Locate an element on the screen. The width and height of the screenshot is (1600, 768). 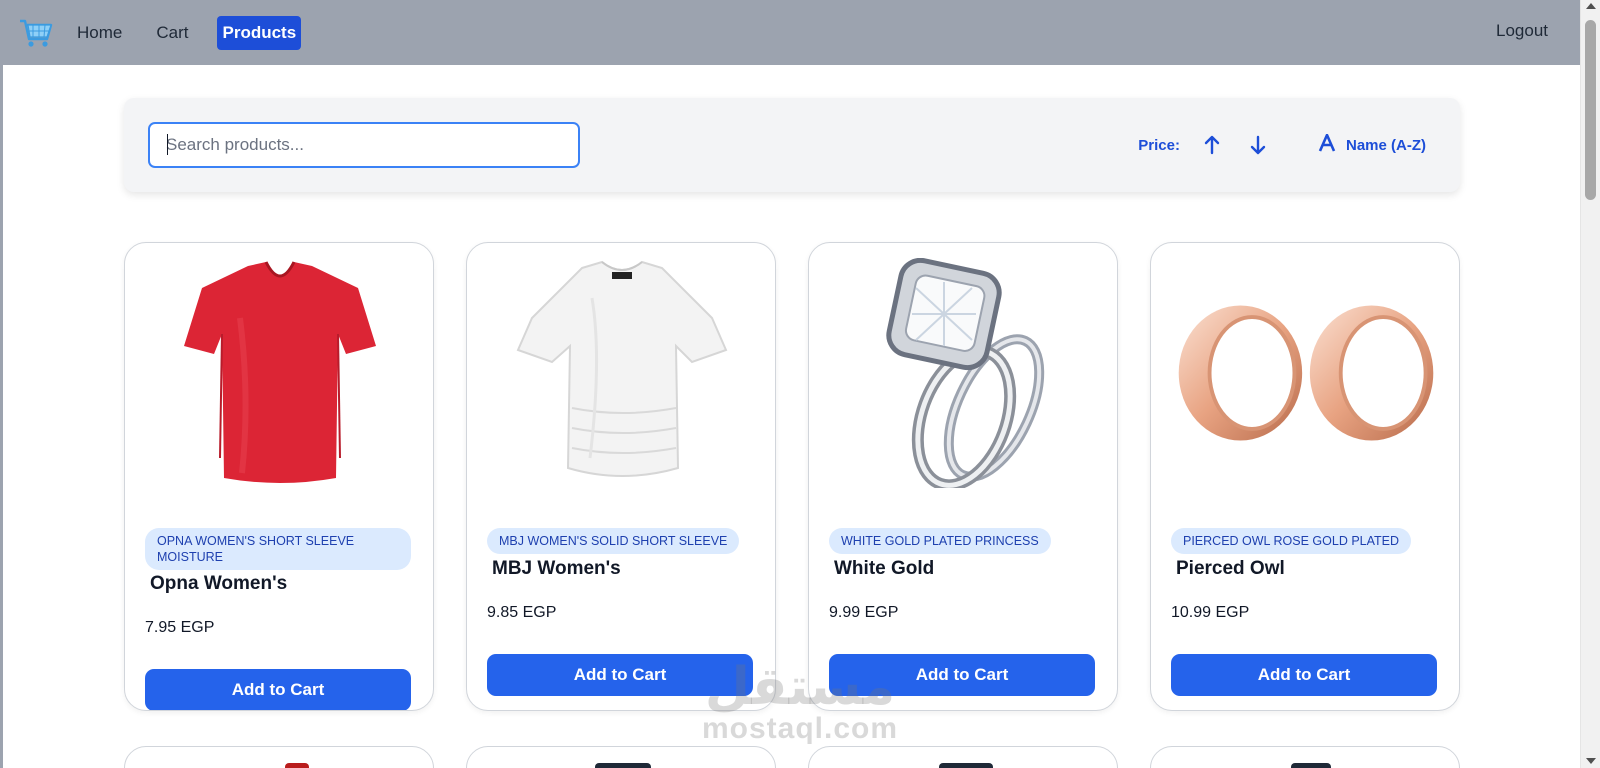
product-price: 10.99 EGP is located at coordinates (1210, 612).